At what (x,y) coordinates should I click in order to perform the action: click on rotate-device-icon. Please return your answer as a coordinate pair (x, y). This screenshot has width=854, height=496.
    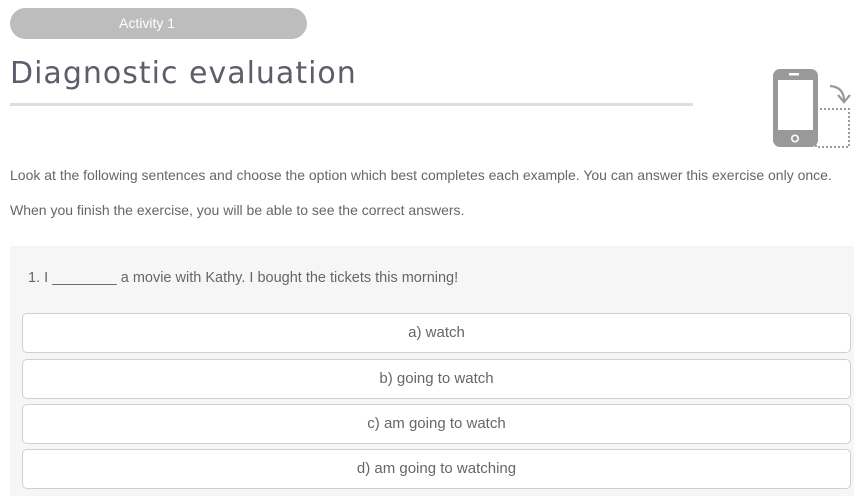
    Looking at the image, I should click on (812, 108).